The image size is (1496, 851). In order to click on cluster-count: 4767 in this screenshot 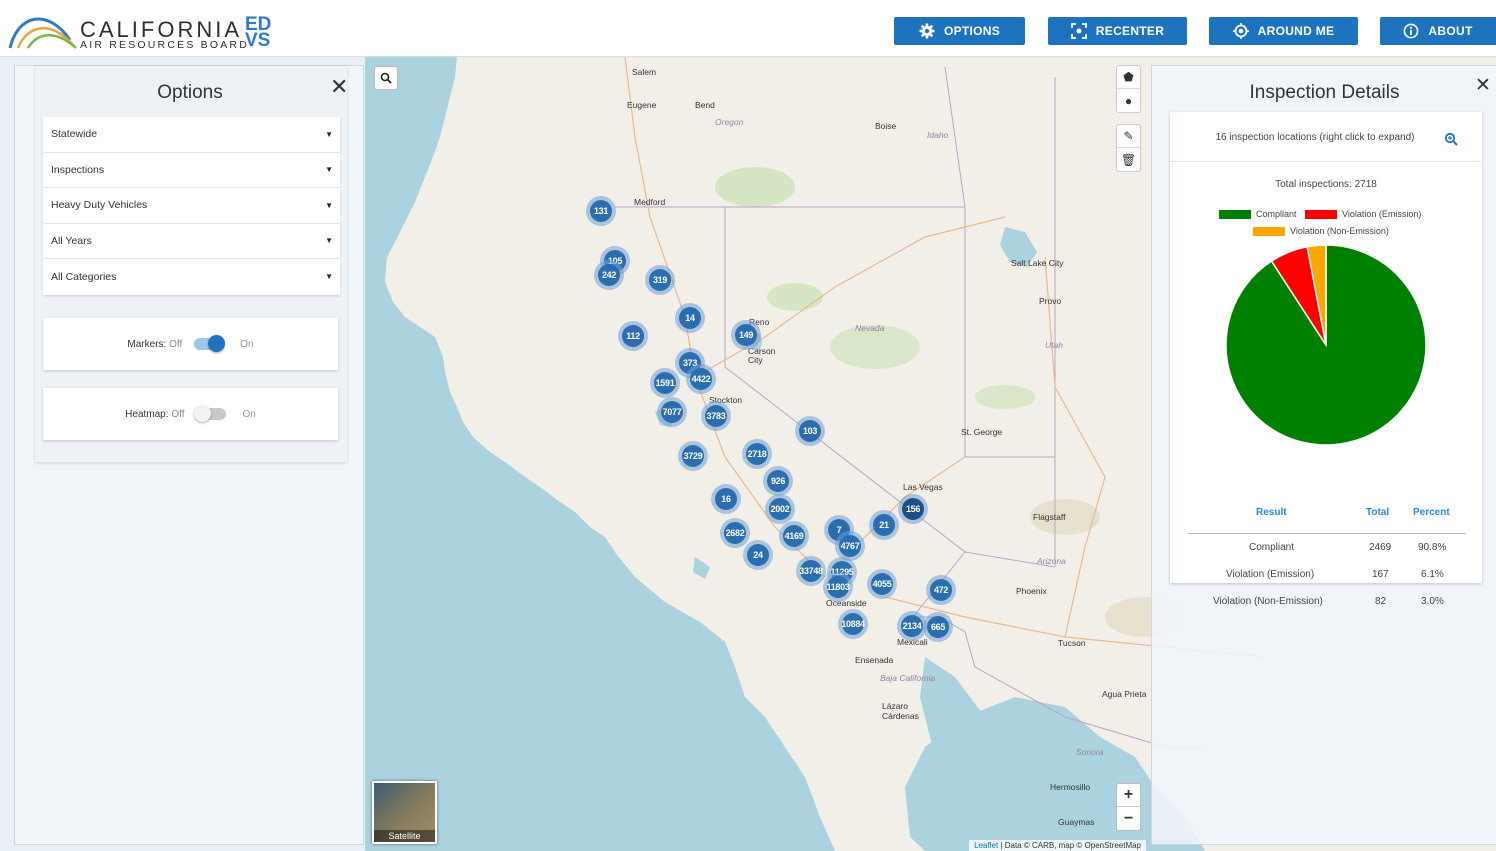, I will do `click(850, 546)`.